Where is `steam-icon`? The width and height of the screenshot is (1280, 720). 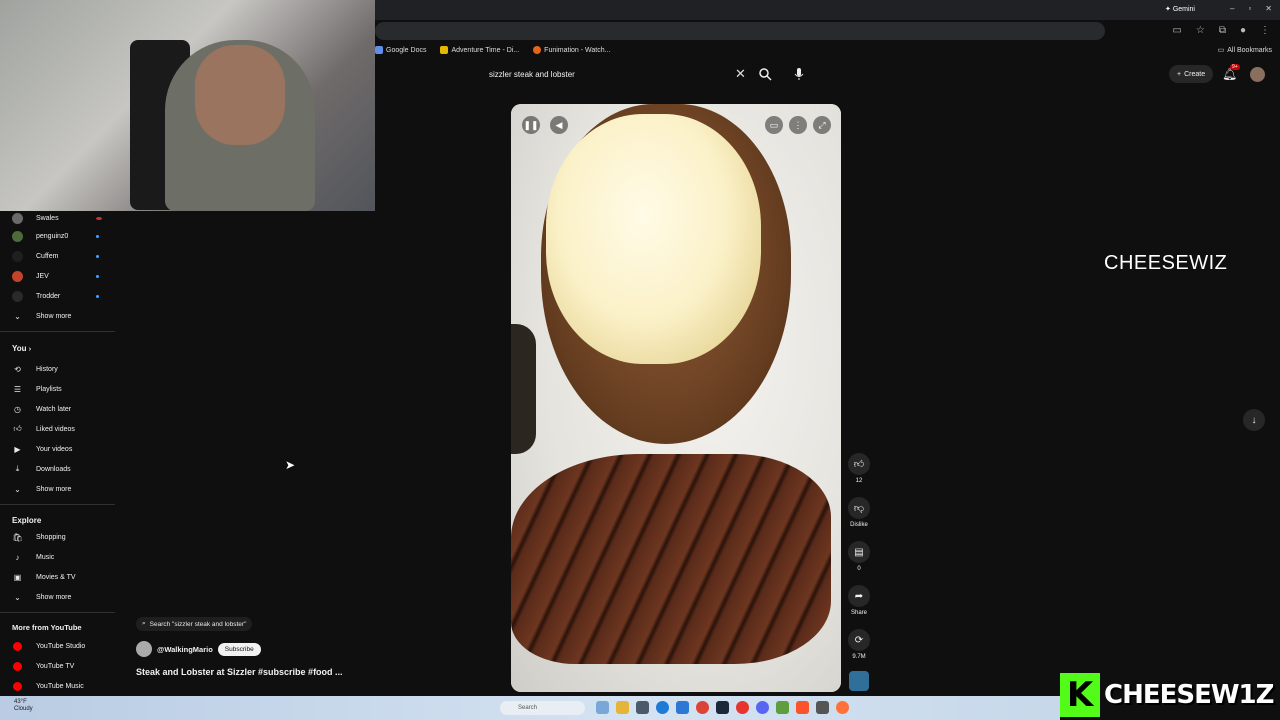 steam-icon is located at coordinates (722, 707).